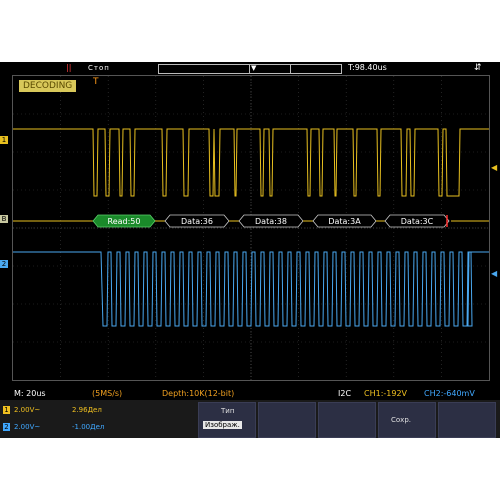 The width and height of the screenshot is (500, 500). What do you see at coordinates (124, 221) in the screenshot?
I see `decode-frame-label: Read:50` at bounding box center [124, 221].